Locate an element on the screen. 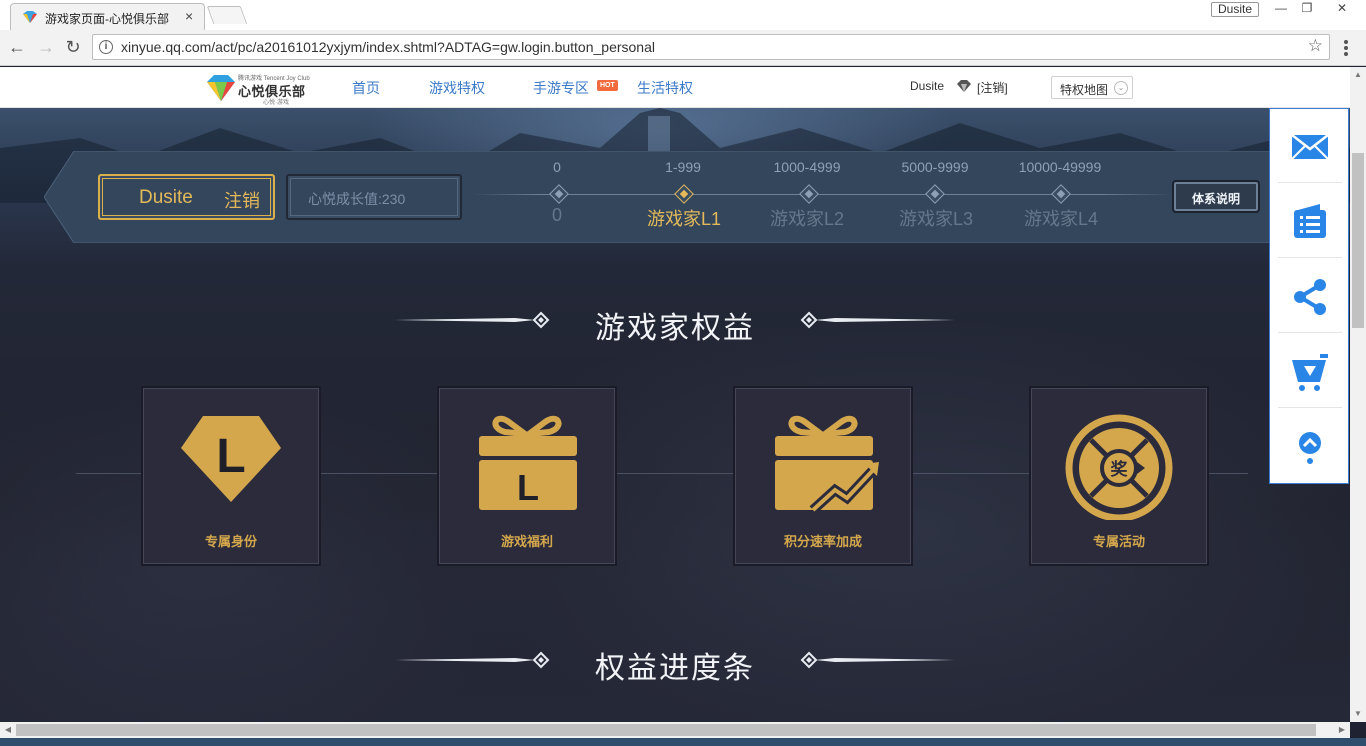 This screenshot has height=746, width=1366. header-username: Dusite is located at coordinates (927, 86).